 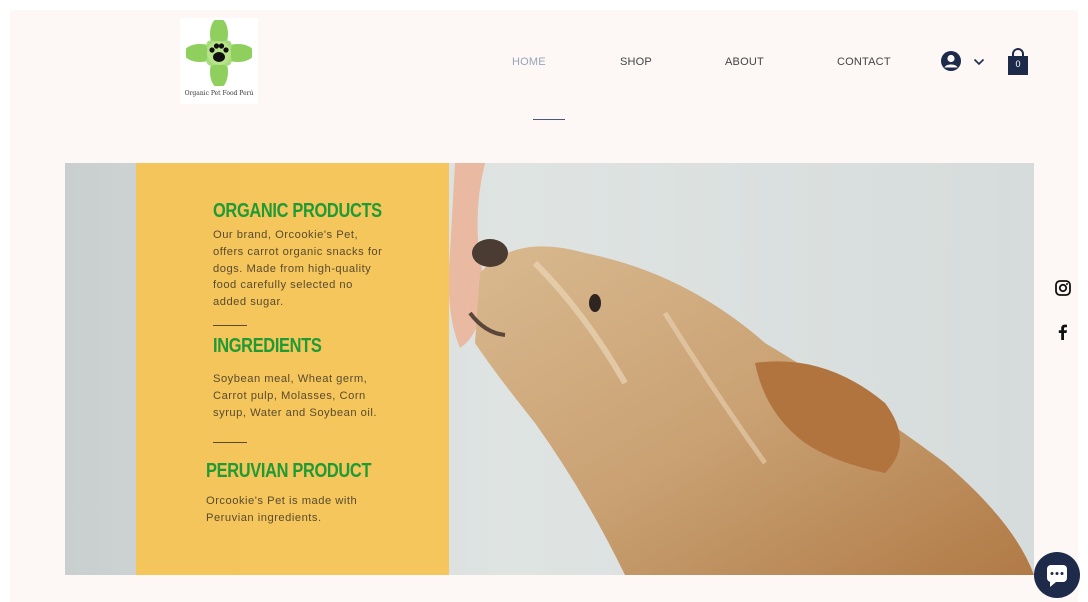 What do you see at coordinates (951, 61) in the screenshot?
I see `user-avatar-icon` at bounding box center [951, 61].